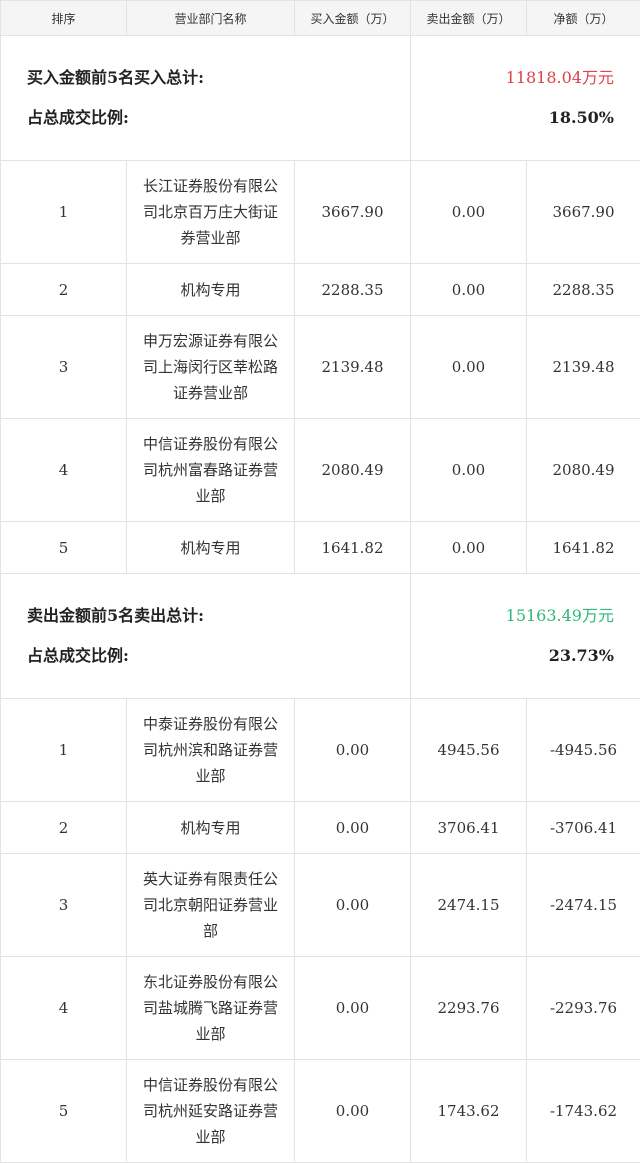 The width and height of the screenshot is (640, 1163). I want to click on sell-amount-cell: 3706.41, so click(469, 828).